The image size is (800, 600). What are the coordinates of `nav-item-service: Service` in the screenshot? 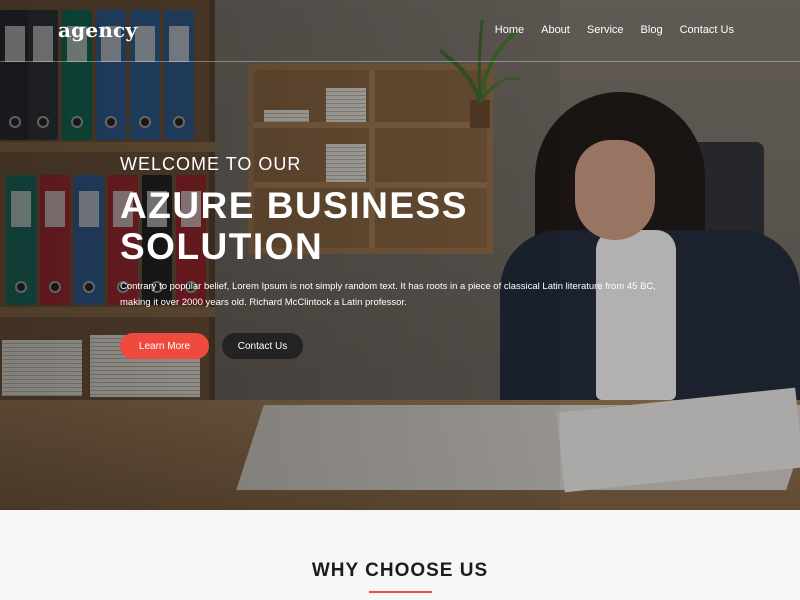 It's located at (605, 30).